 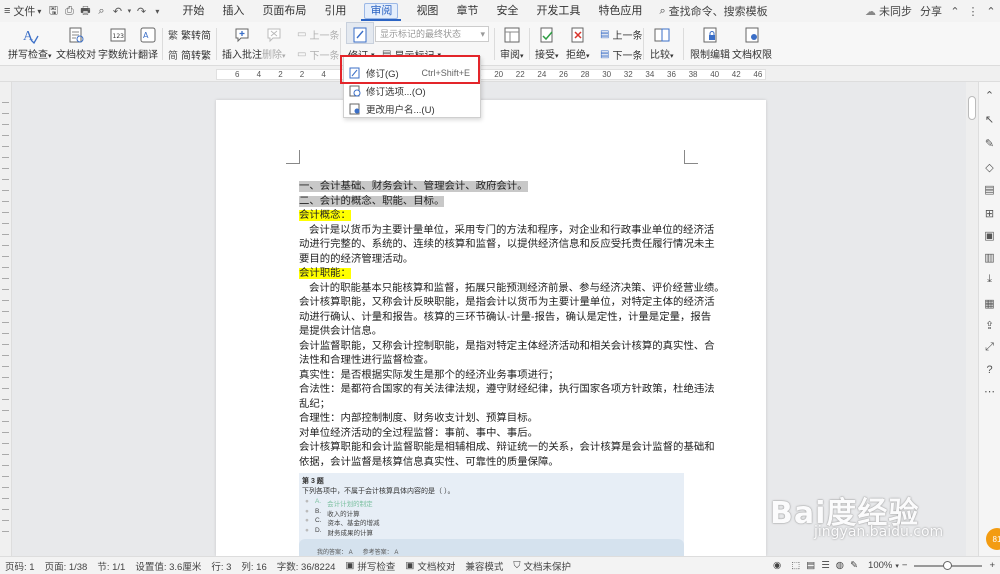 I want to click on status-page-number: 页码: 1, so click(x=20, y=566).